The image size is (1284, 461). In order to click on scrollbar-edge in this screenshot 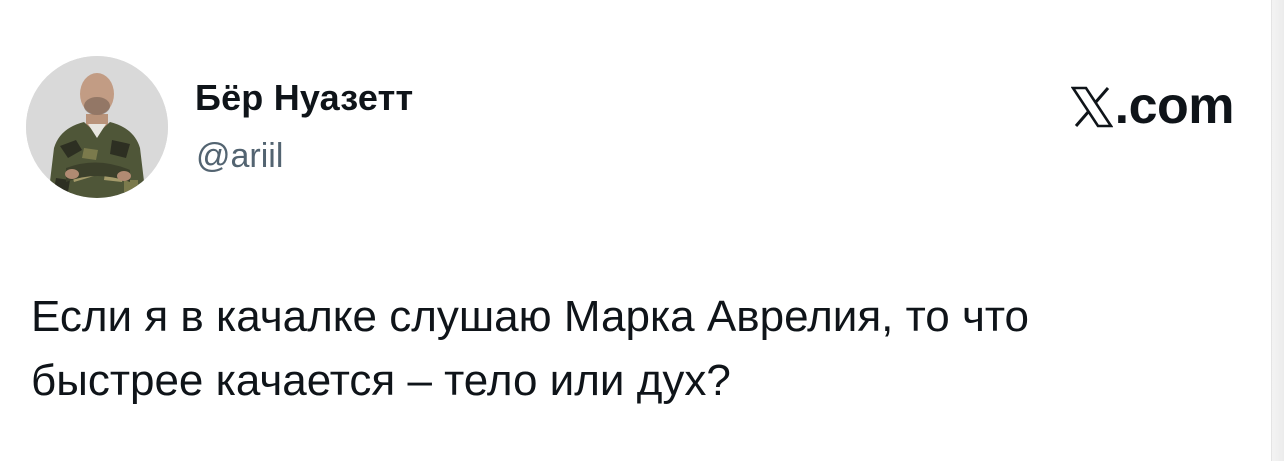, I will do `click(1277, 230)`.